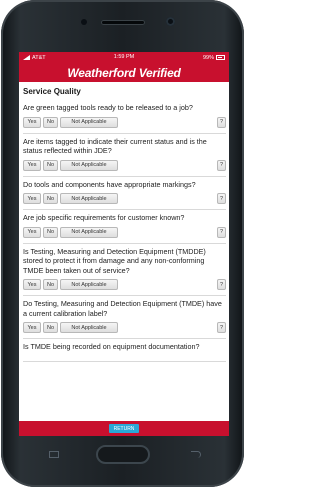  I want to click on battery-icon, so click(220, 57).